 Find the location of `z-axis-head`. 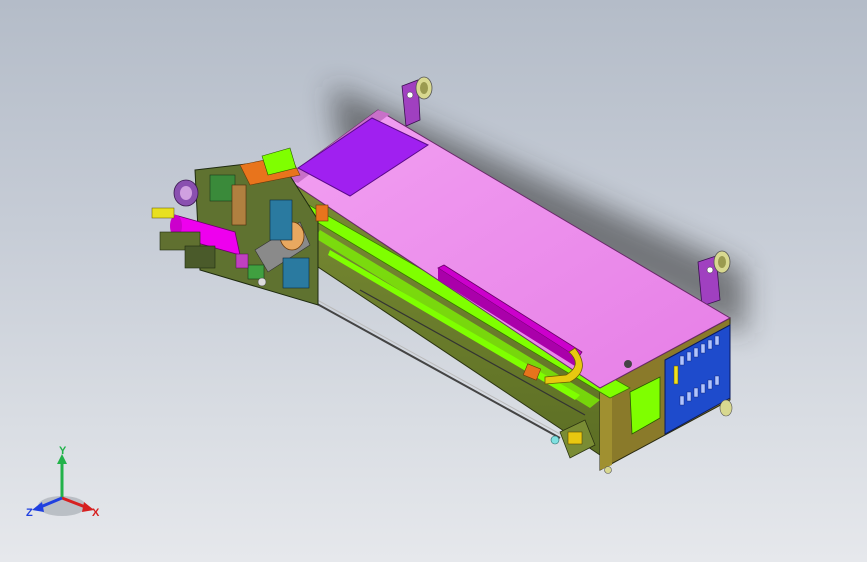

z-axis-head is located at coordinates (38, 507).